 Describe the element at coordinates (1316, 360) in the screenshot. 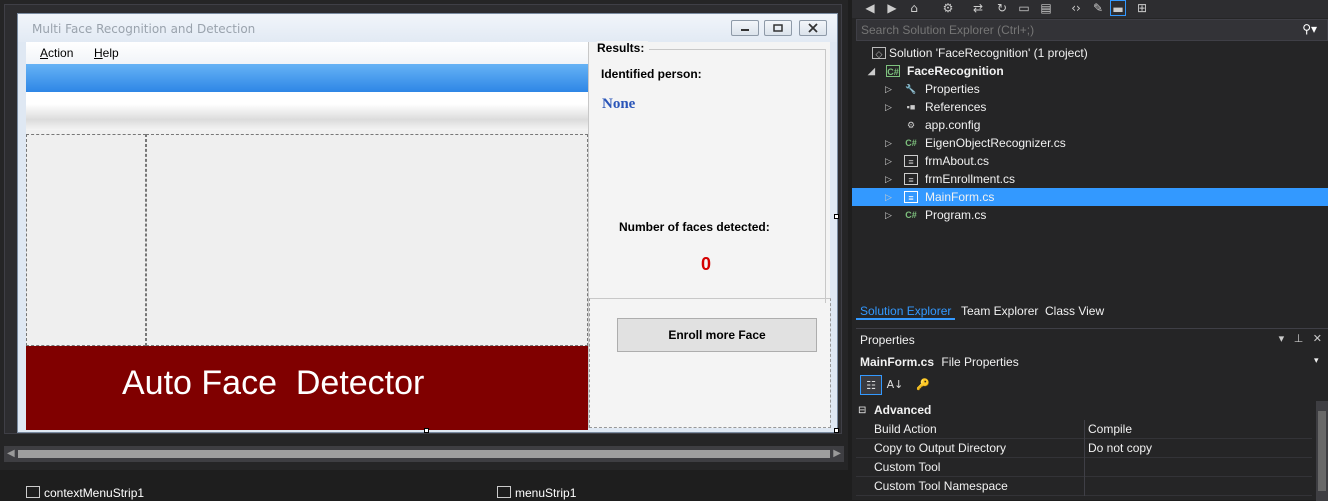

I see `chevron-down-icon: ▾` at that location.